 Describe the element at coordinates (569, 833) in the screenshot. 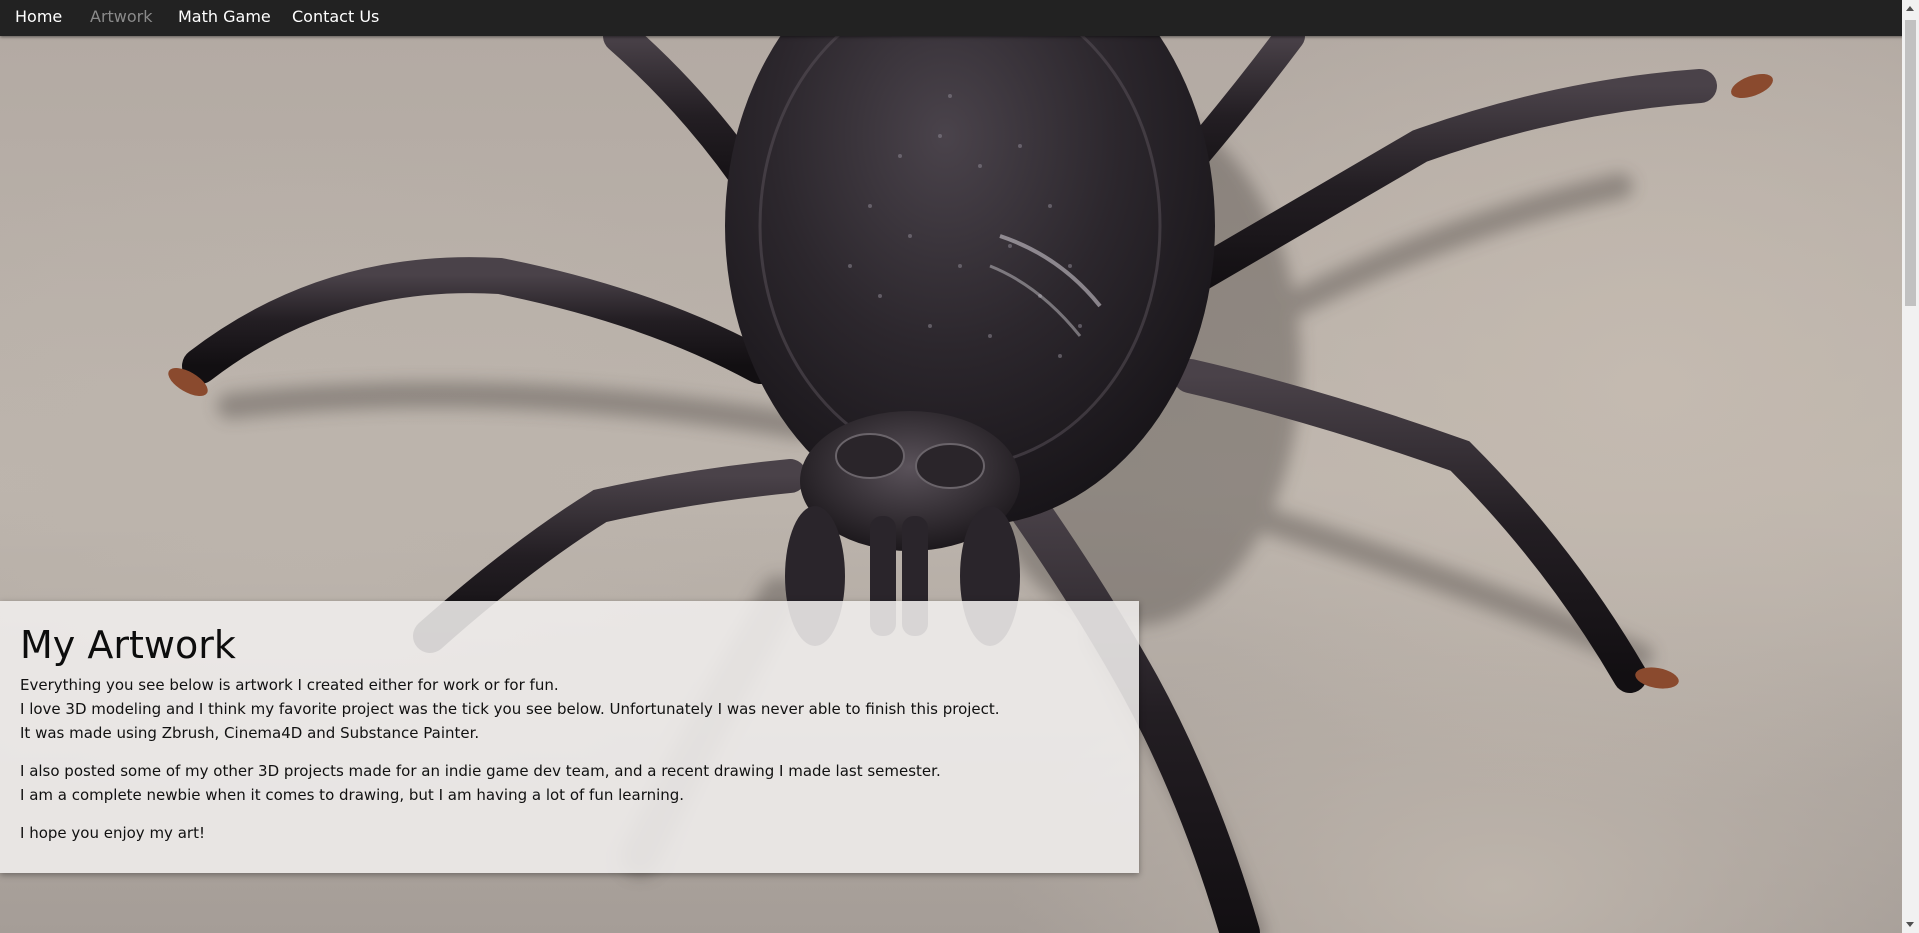

I see `intro-paragraph-3: I hope you enjoy my art!` at that location.